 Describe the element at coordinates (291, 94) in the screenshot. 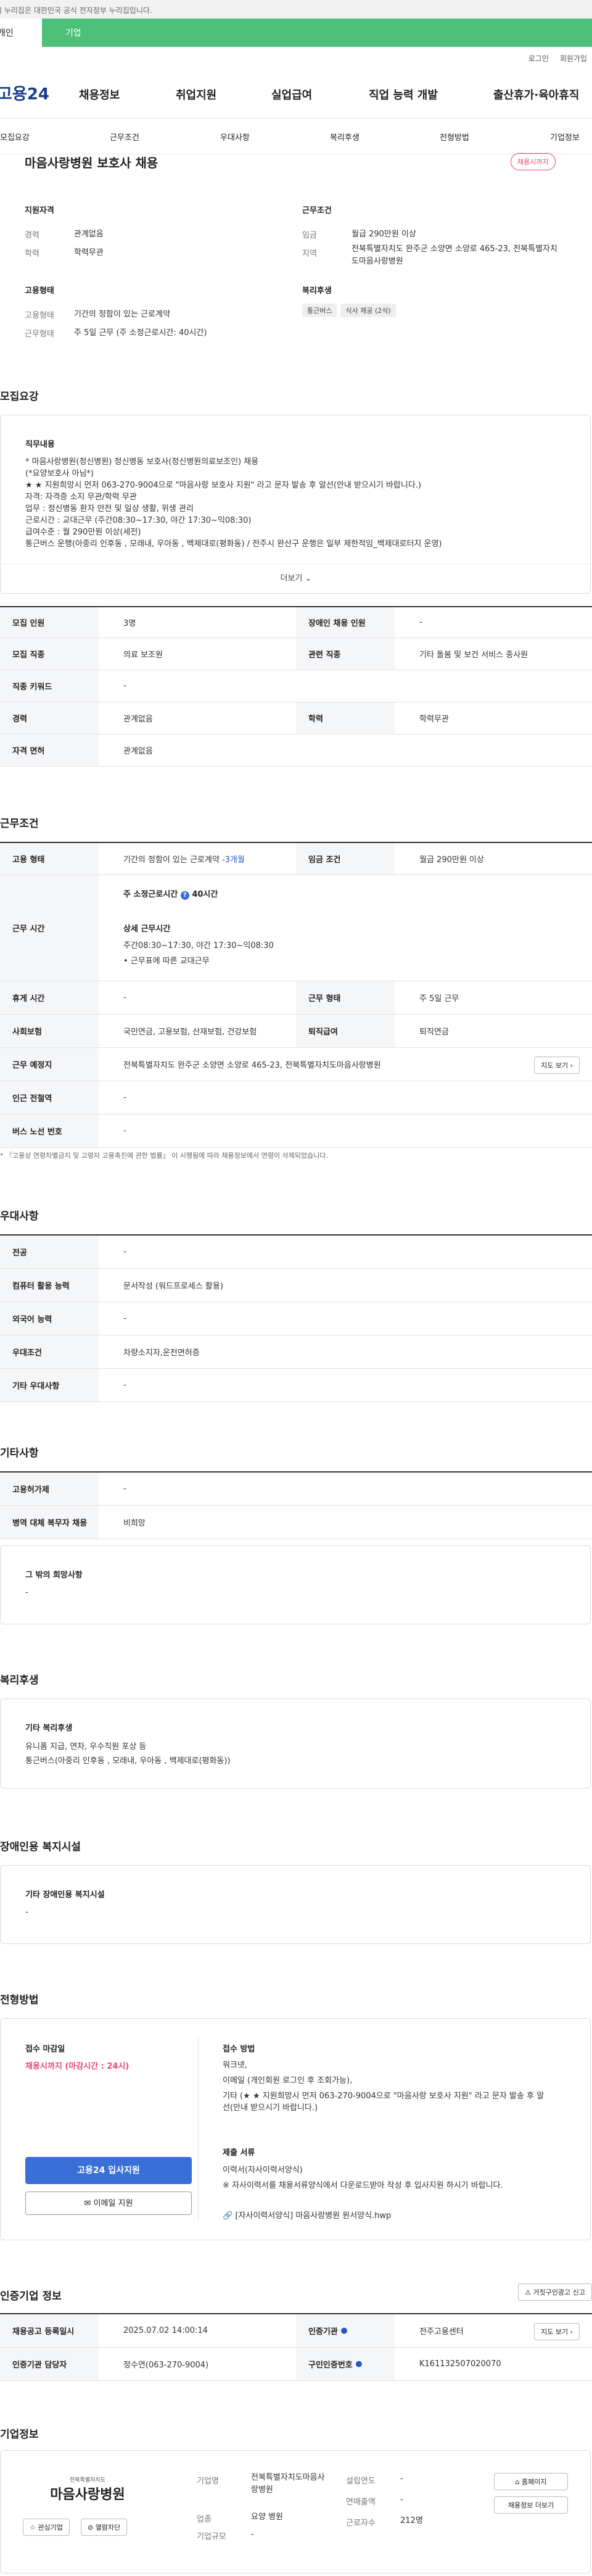

I see `menu-item: 실업급여` at that location.